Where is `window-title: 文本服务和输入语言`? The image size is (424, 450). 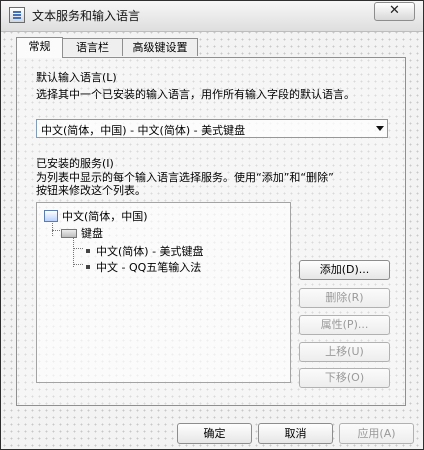 window-title: 文本服务和输入语言 is located at coordinates (86, 16).